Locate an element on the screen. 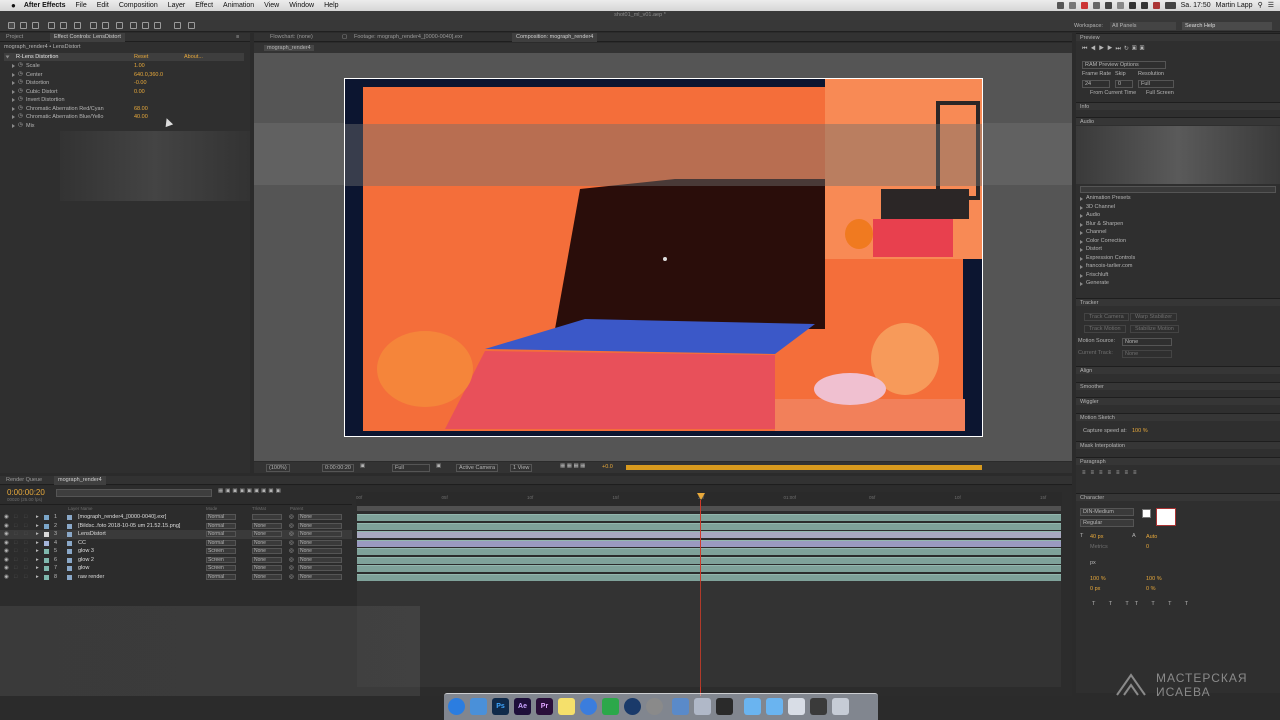 This screenshot has height=720, width=1280. composition-breadcrumb: mograph_render4 is located at coordinates (289, 48).